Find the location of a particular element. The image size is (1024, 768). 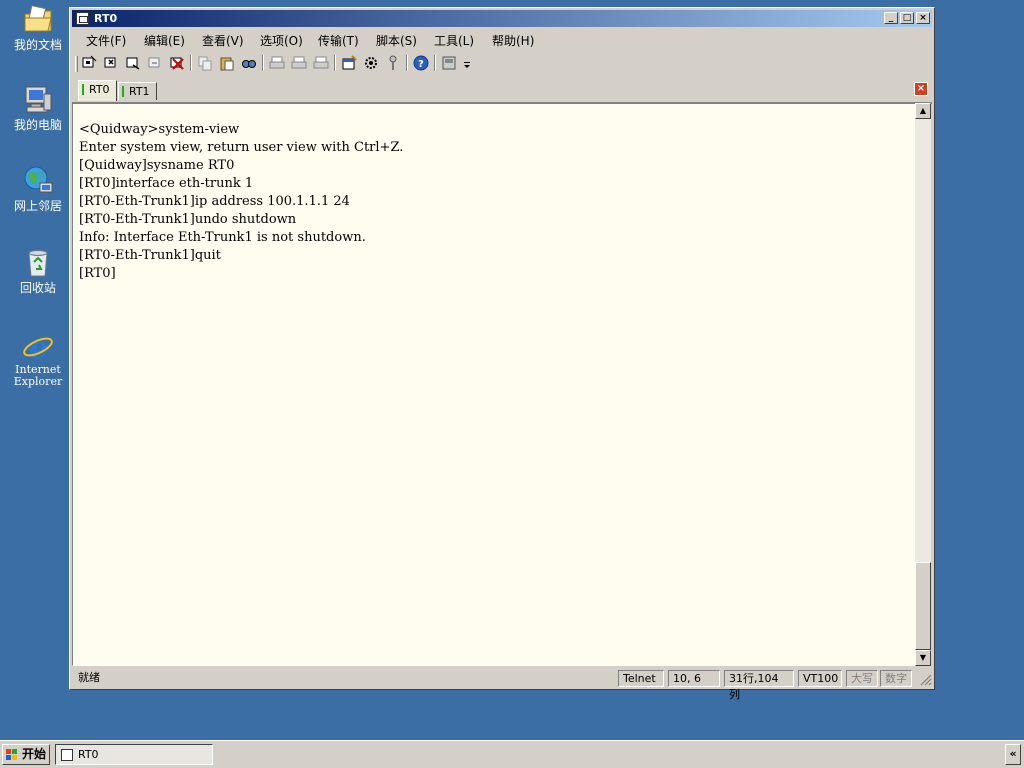

internet-explorer-icon: e is located at coordinates (38, 348).